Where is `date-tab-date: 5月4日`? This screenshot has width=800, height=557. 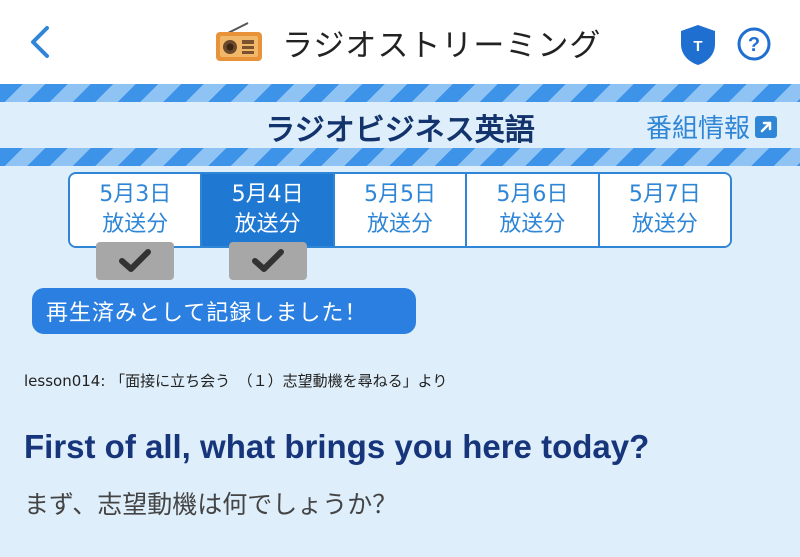
date-tab-date: 5月4日 is located at coordinates (267, 194).